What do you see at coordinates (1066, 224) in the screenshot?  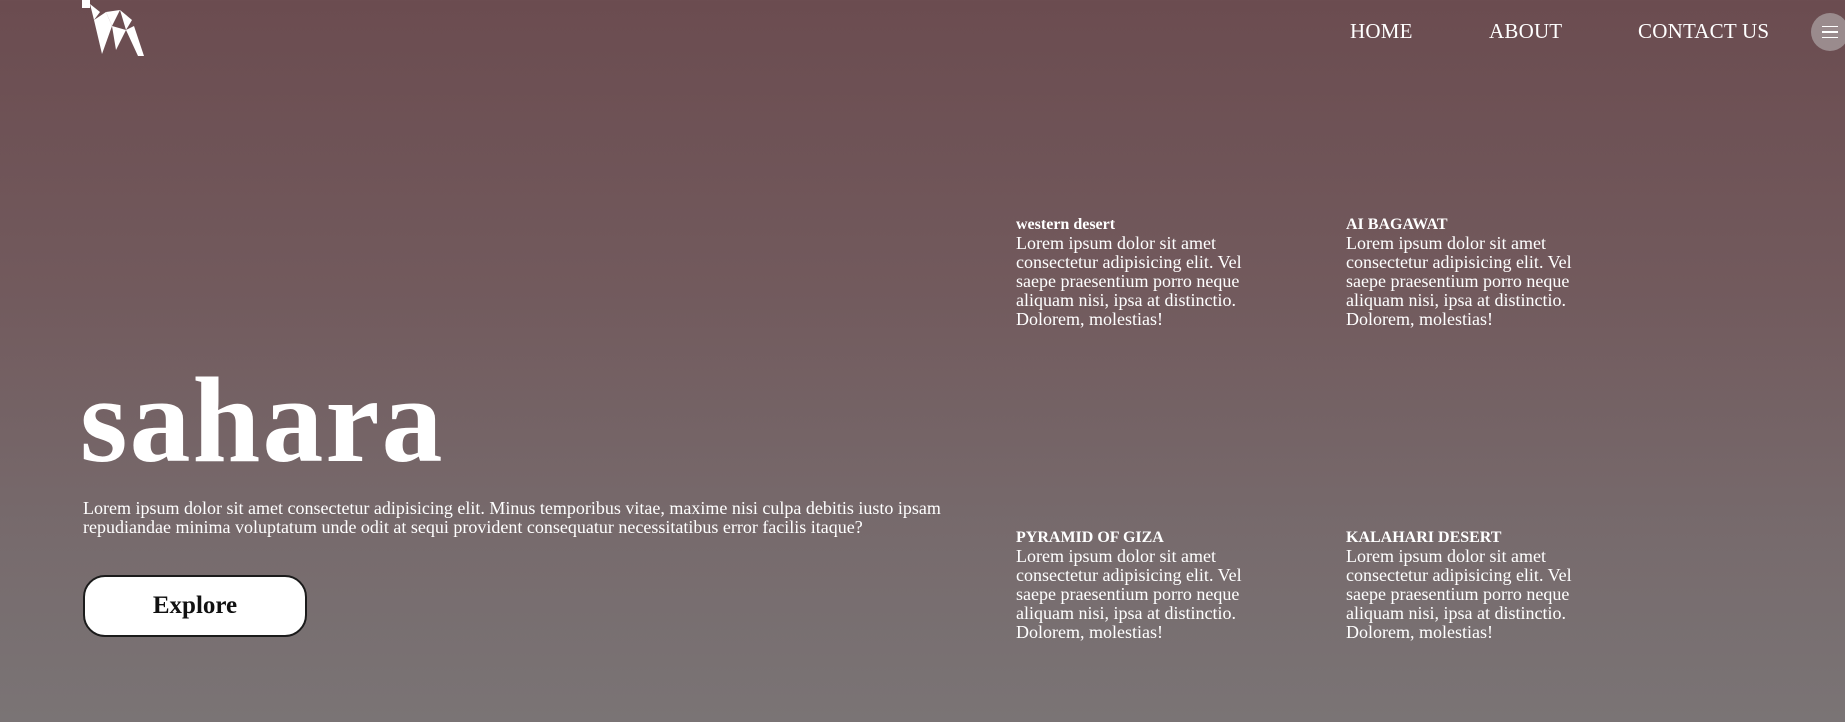 I see `place-card-title: western desert` at bounding box center [1066, 224].